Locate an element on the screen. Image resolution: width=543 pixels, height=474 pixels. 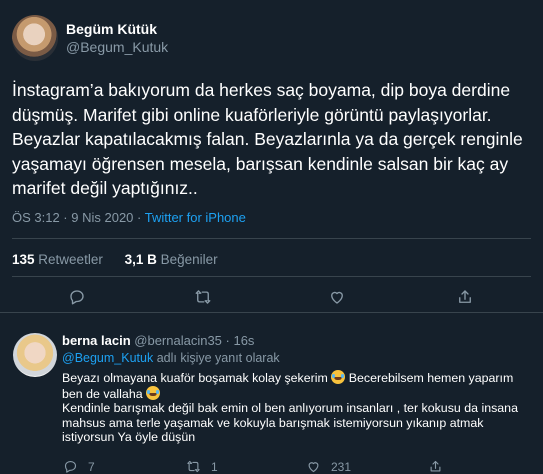
reply-retweet-count: 1 is located at coordinates (214, 466).